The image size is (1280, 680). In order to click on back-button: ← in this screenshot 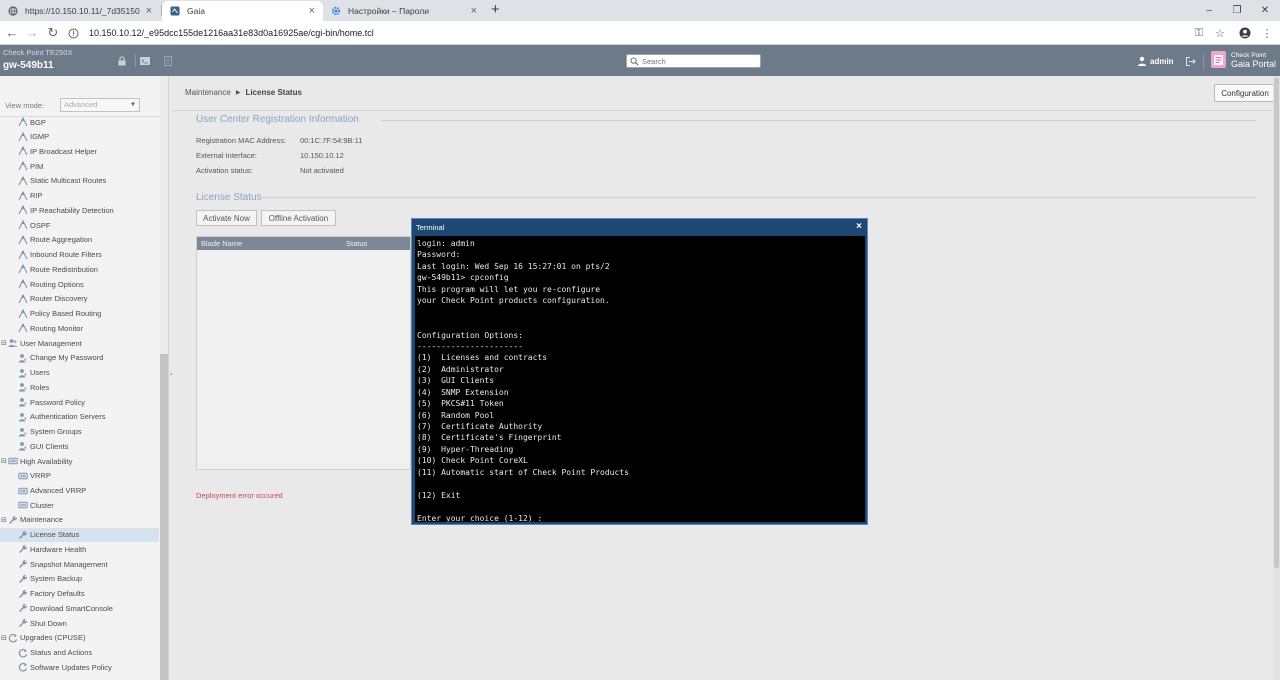, I will do `click(12, 32)`.